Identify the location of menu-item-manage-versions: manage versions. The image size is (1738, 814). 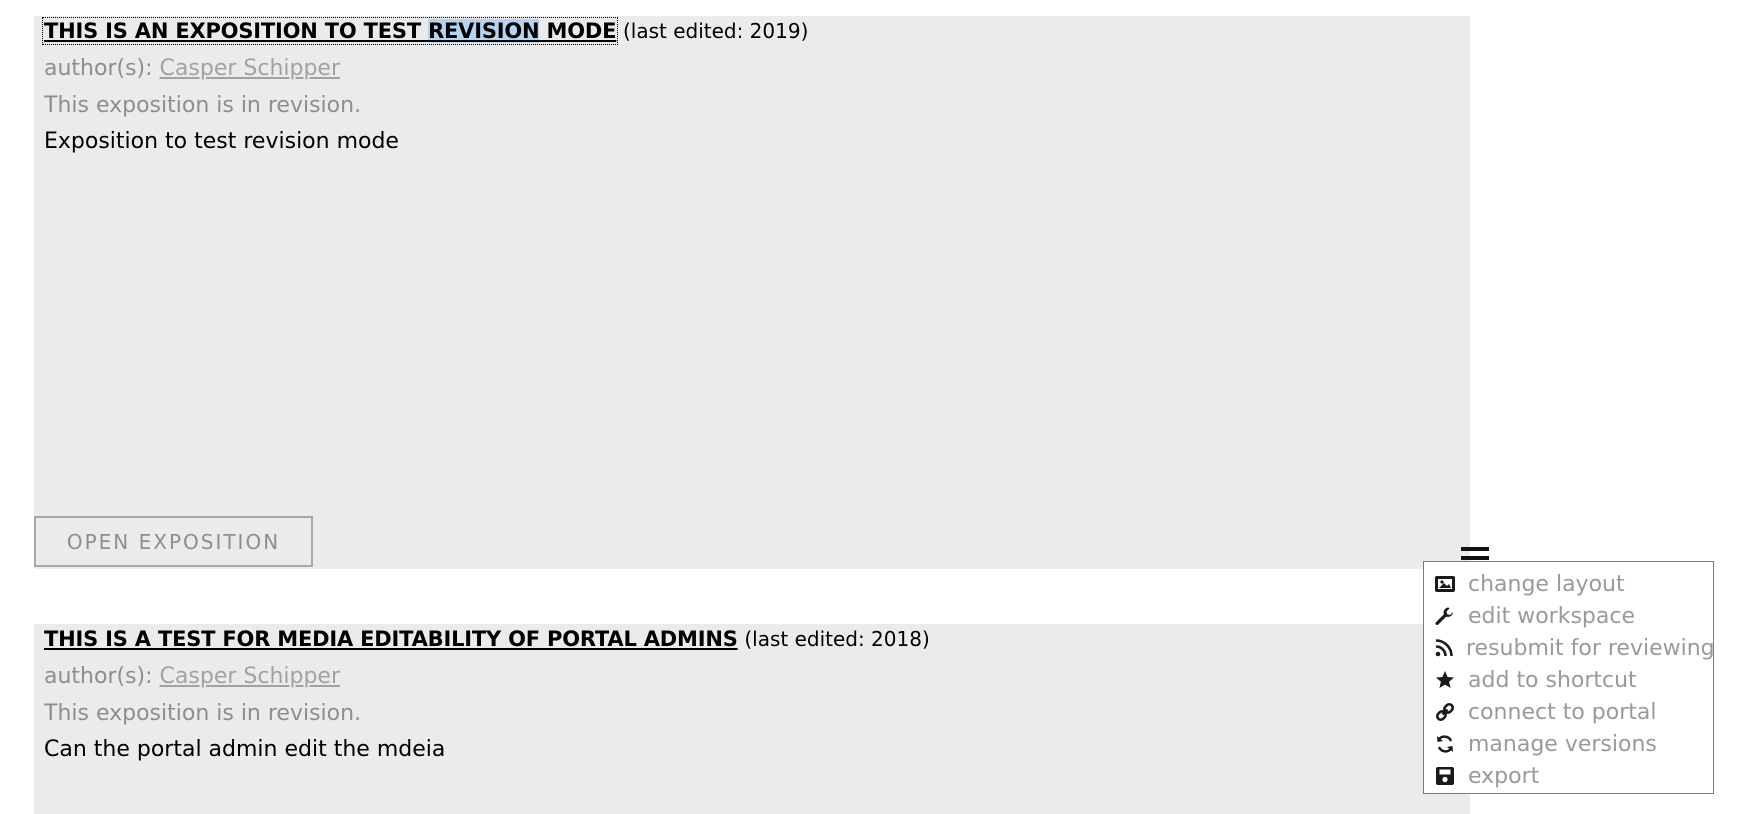
(1568, 744).